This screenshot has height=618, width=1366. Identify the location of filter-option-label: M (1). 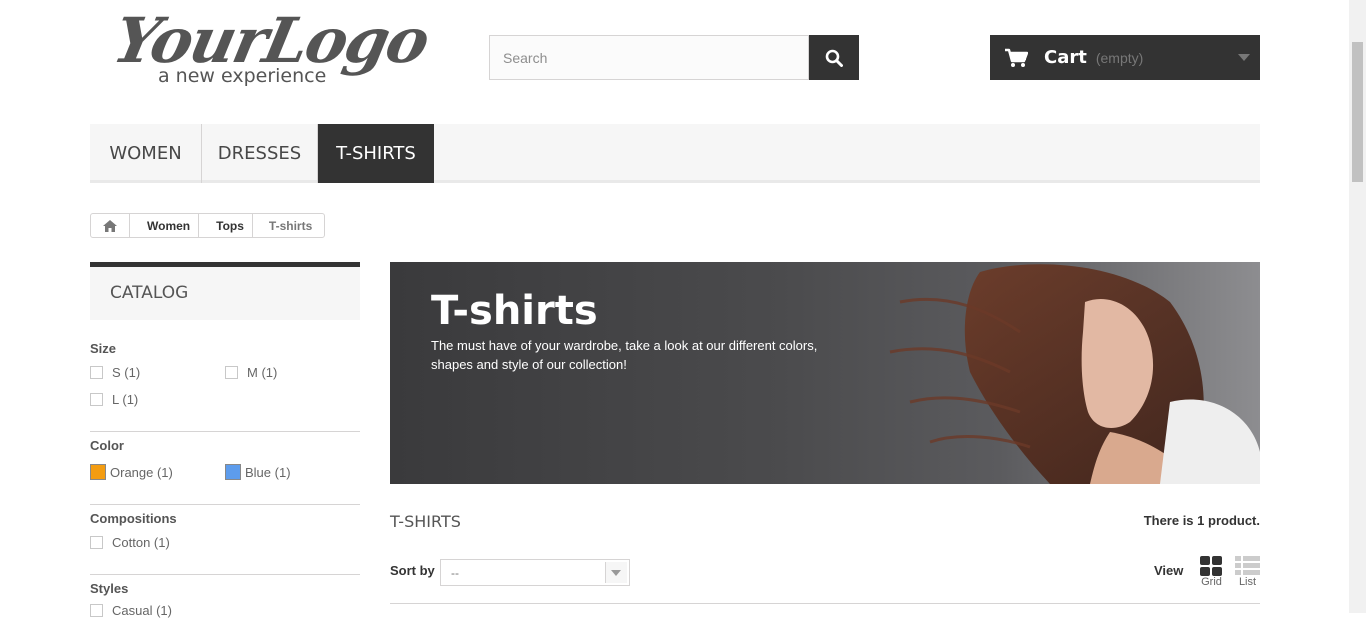
(262, 372).